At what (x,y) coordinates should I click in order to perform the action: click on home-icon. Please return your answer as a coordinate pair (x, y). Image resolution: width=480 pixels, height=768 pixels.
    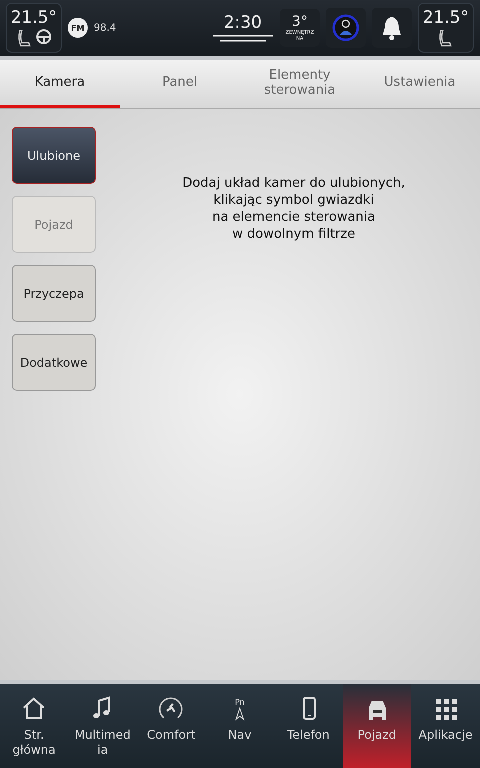
    Looking at the image, I should click on (34, 709).